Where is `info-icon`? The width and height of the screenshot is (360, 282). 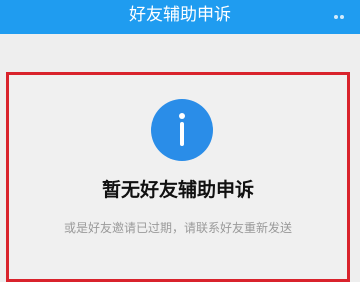
info-icon is located at coordinates (182, 130).